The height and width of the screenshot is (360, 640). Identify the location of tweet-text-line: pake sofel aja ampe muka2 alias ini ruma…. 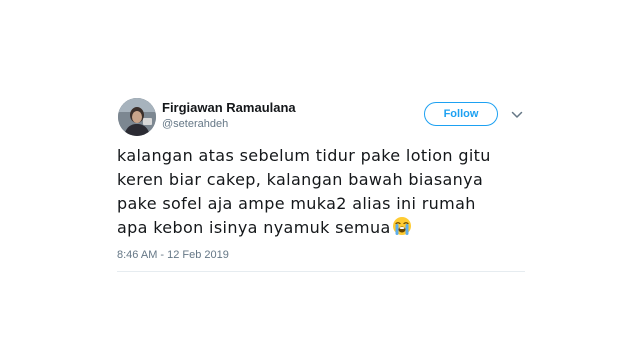
(296, 203).